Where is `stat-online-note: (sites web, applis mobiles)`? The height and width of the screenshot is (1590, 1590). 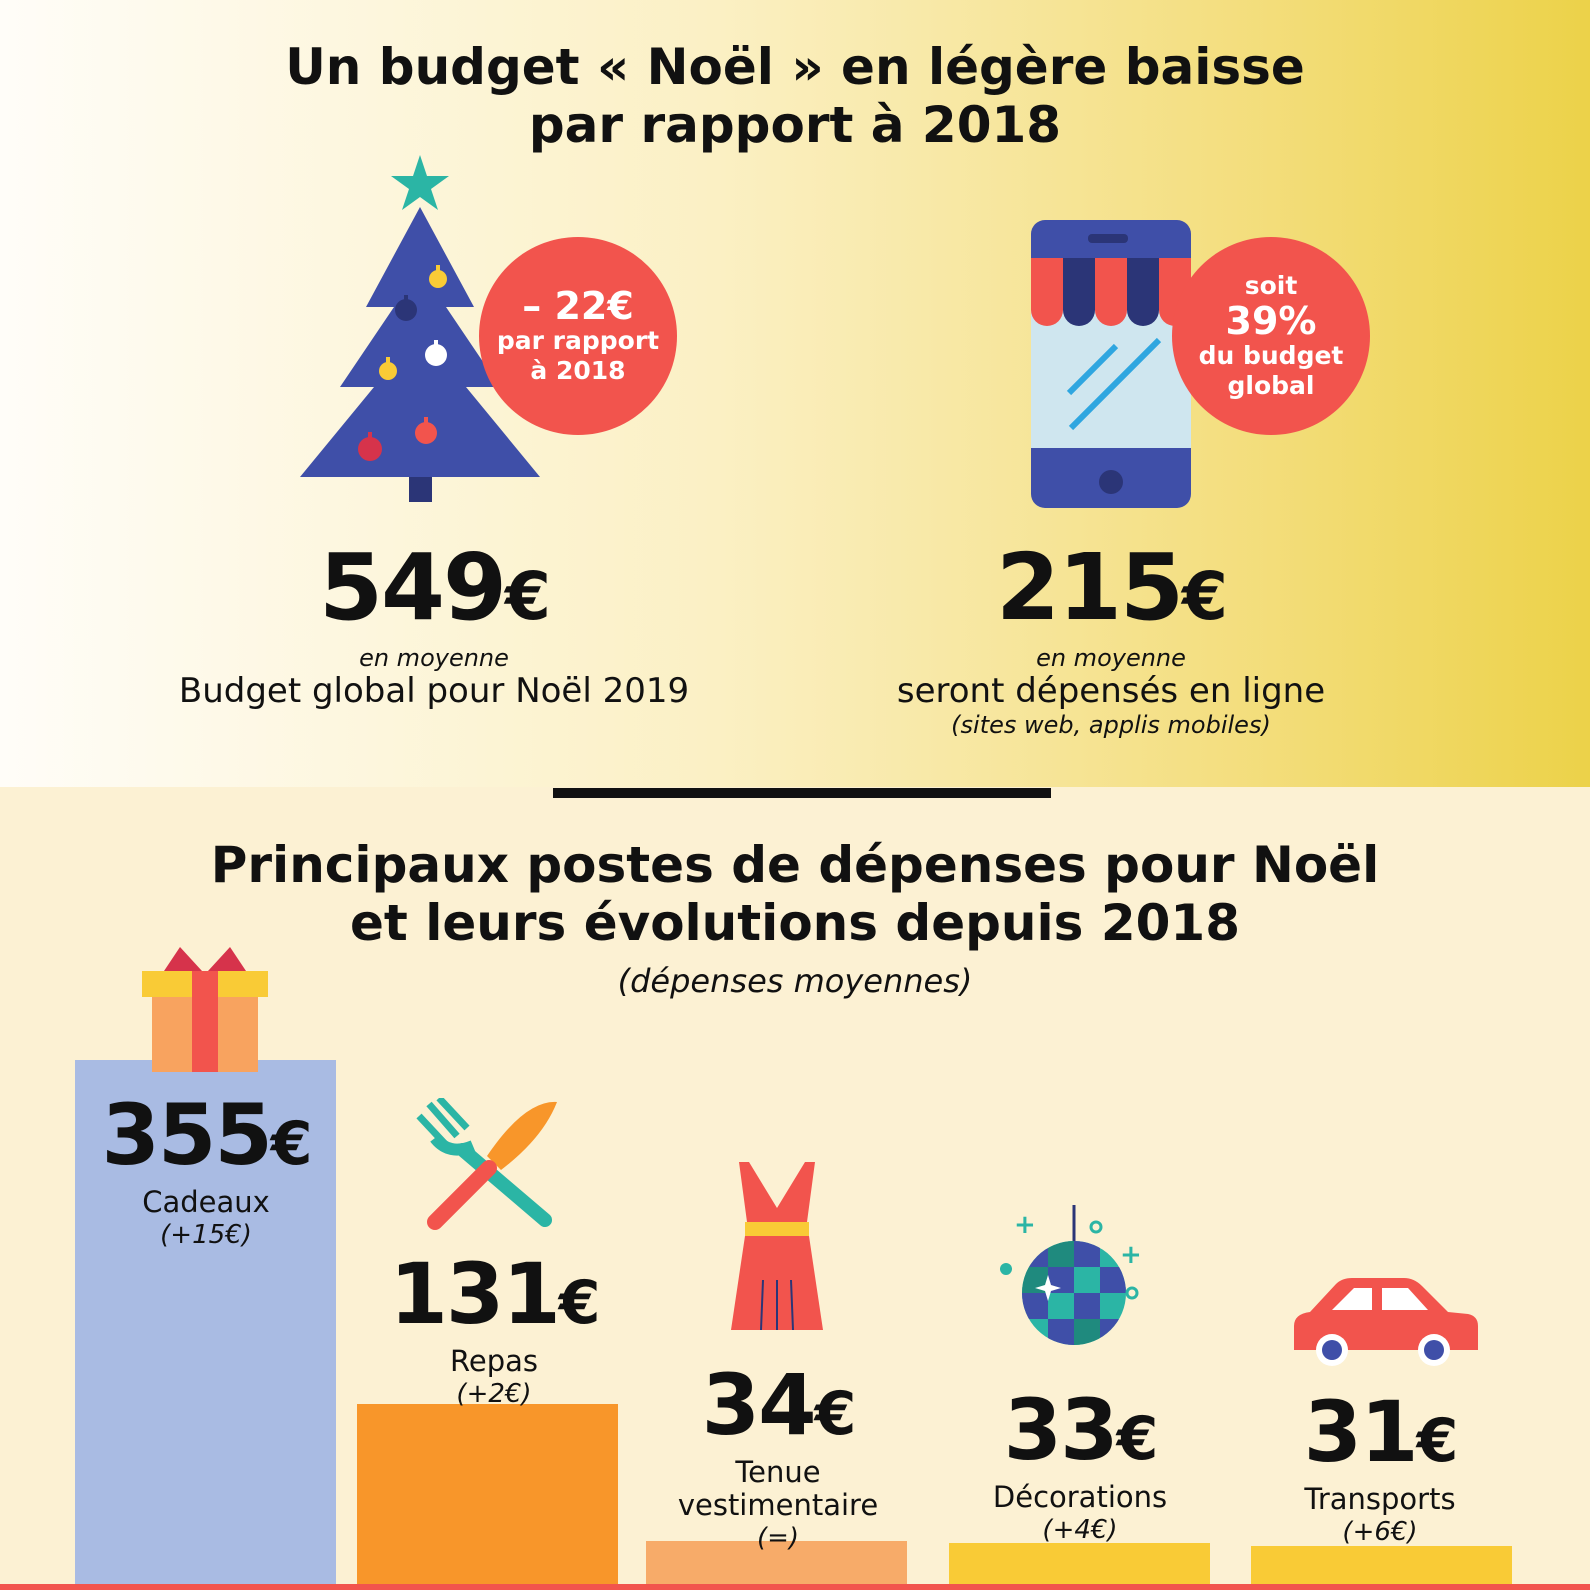
stat-online-note: (sites web, applis mobiles) is located at coordinates (1111, 725).